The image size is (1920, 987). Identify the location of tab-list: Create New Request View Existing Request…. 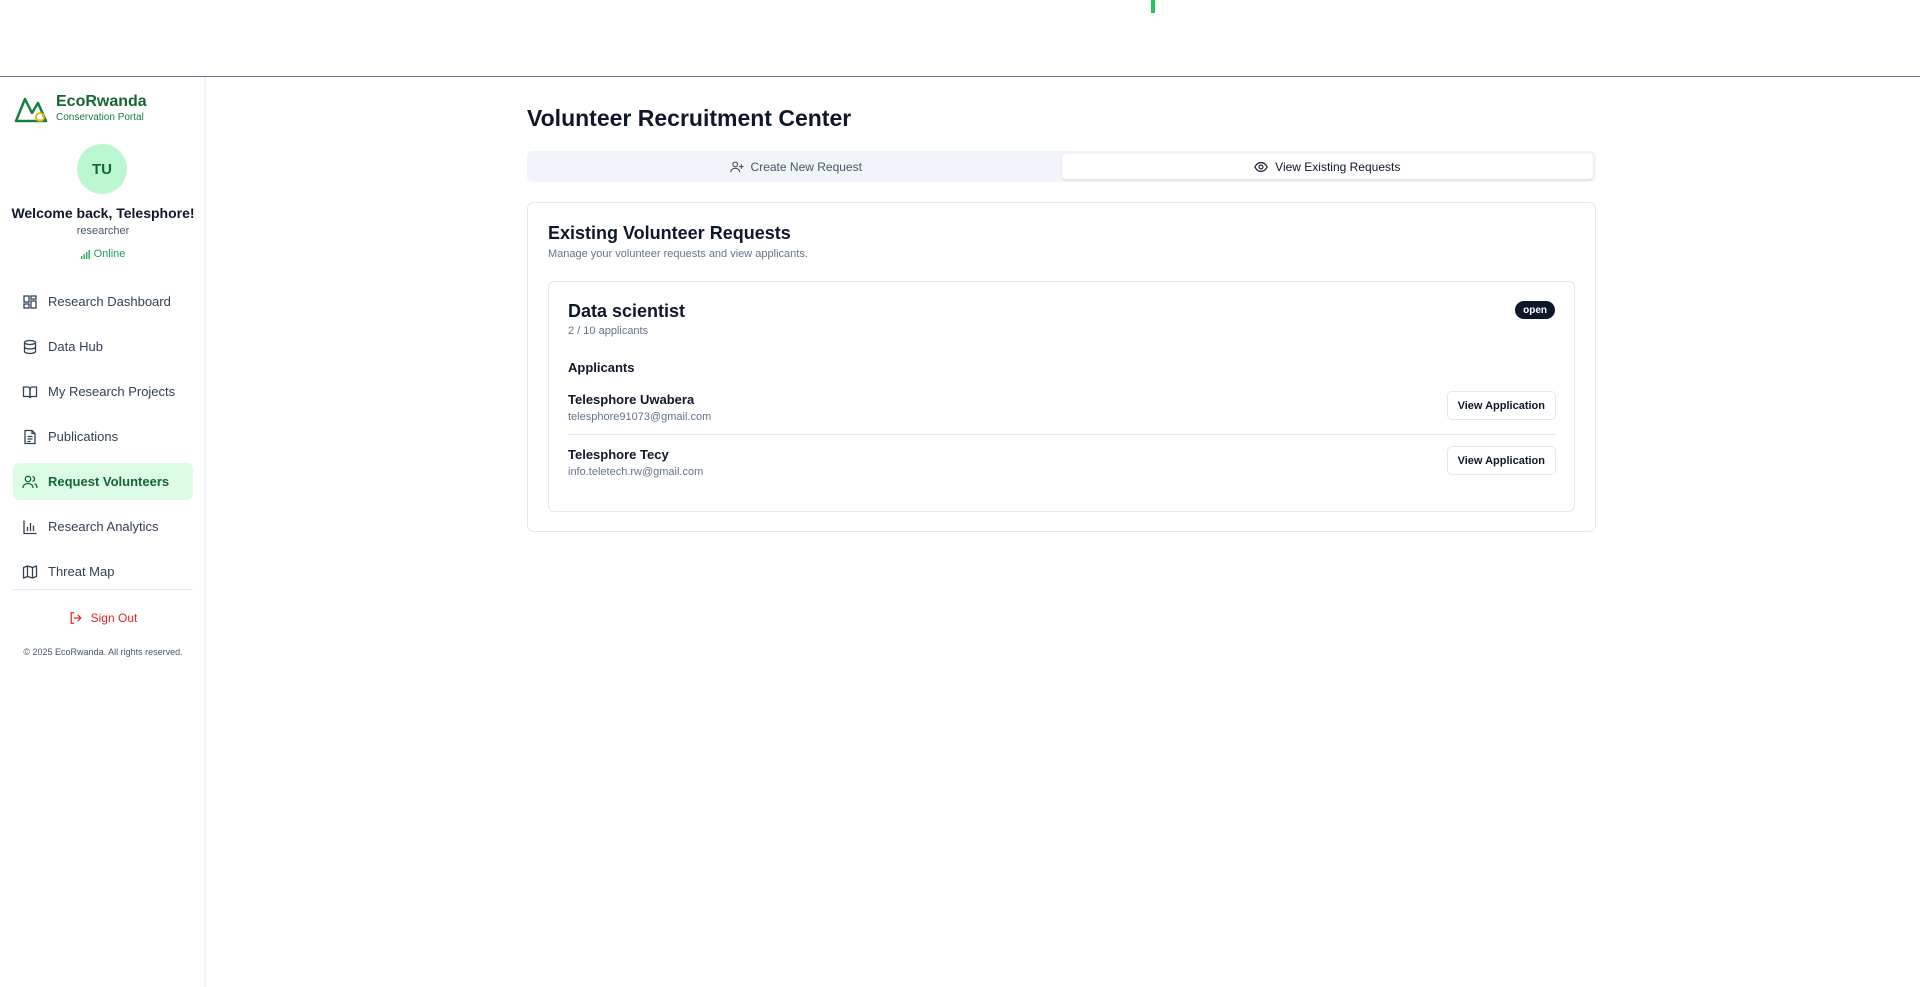
(1061, 166).